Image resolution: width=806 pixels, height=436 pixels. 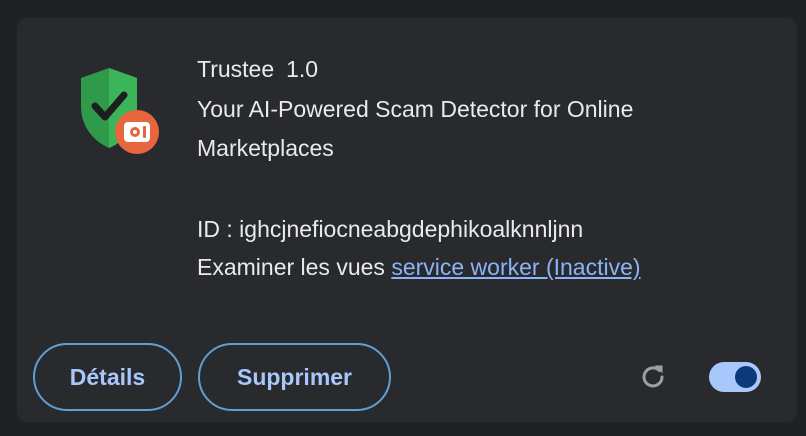 I want to click on extension-id: ID : ighcjnefiocneabgdephikoalknnljnn, so click(x=390, y=229).